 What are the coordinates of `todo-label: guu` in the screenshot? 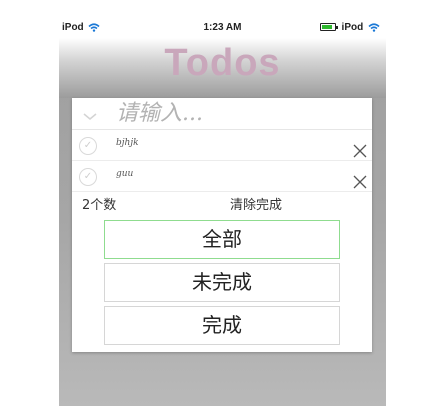 It's located at (125, 174).